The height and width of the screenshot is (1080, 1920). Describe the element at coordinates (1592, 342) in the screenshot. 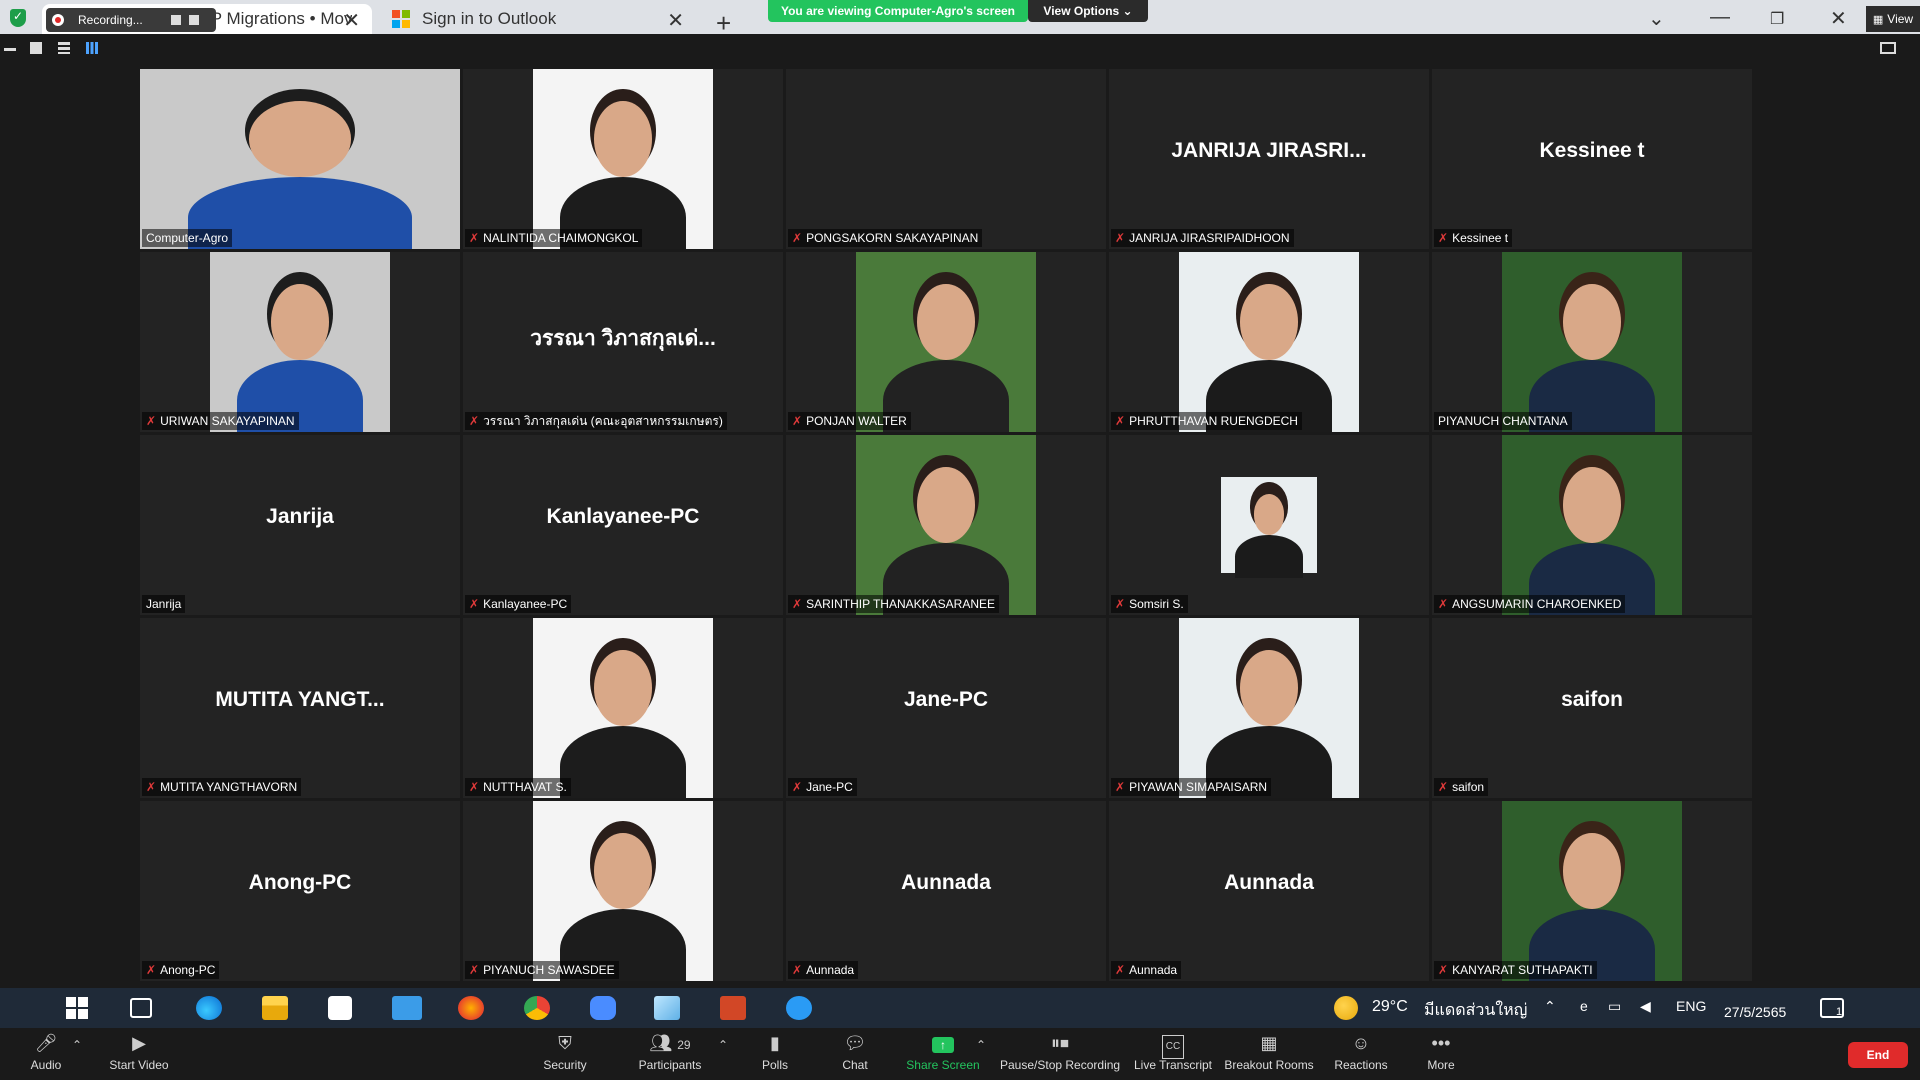

I see `participant-tile: PIYANUCH CHANTANA` at that location.